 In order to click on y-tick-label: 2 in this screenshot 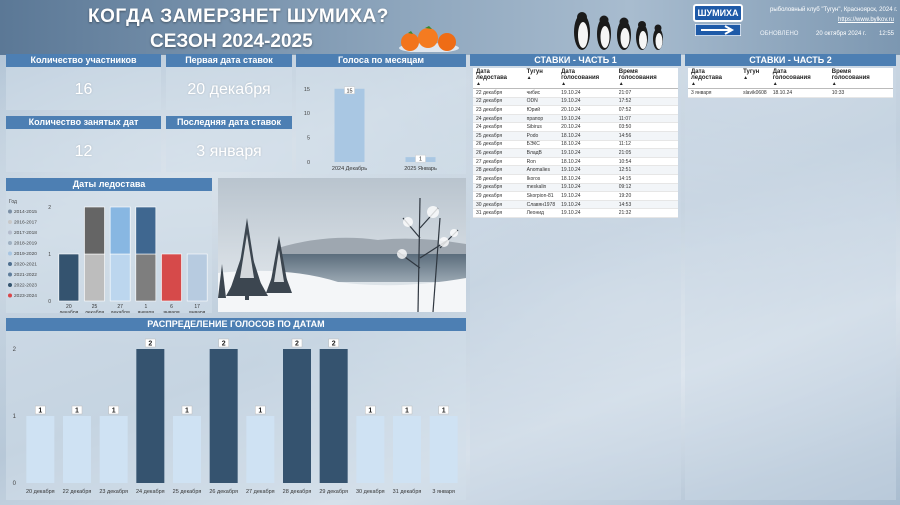, I will do `click(15, 350)`.